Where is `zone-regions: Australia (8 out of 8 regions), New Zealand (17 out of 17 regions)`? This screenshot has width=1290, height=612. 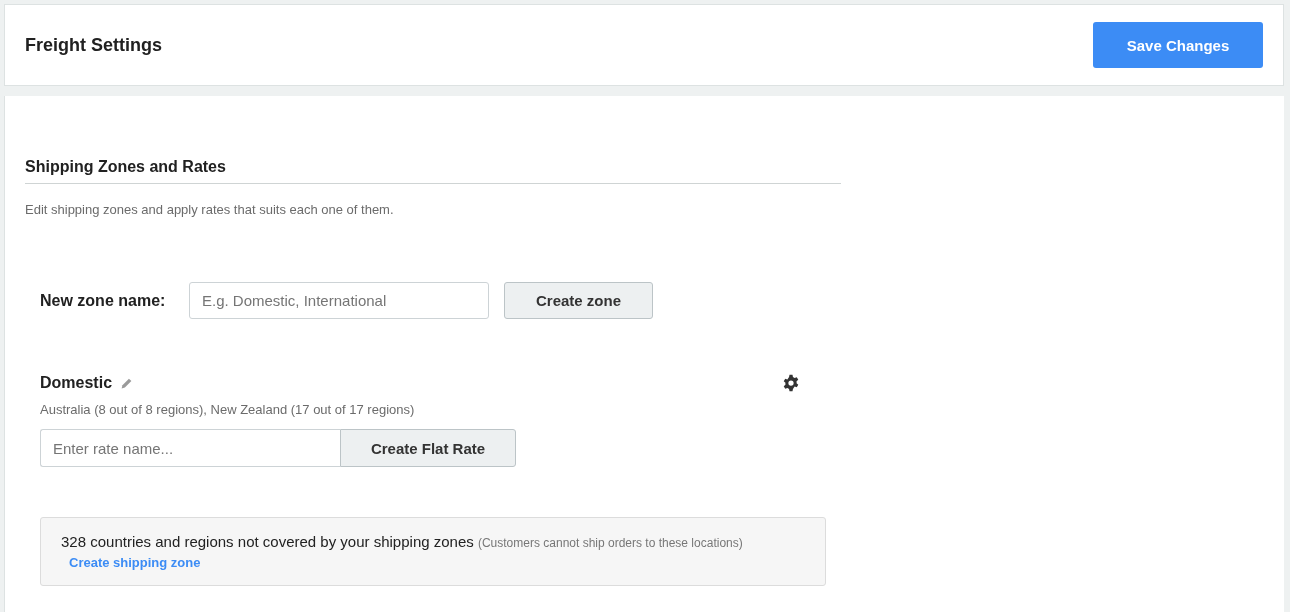
zone-regions: Australia (8 out of 8 regions), New Zealand (17 out of 17 regions) is located at coordinates (228, 409).